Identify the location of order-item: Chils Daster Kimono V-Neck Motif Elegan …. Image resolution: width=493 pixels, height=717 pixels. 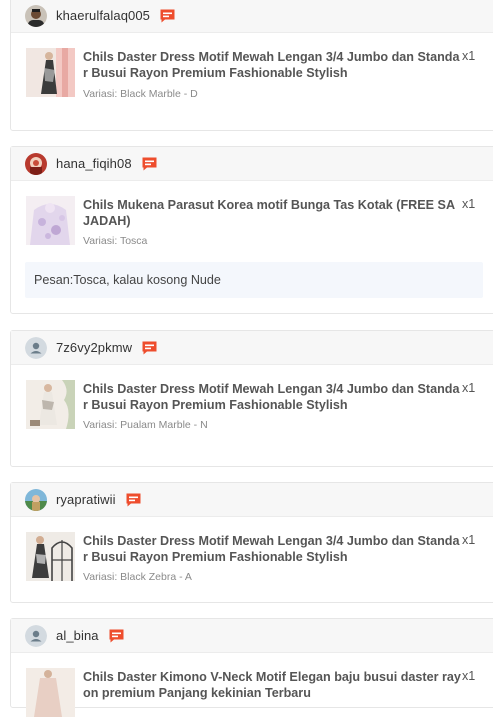
(252, 685).